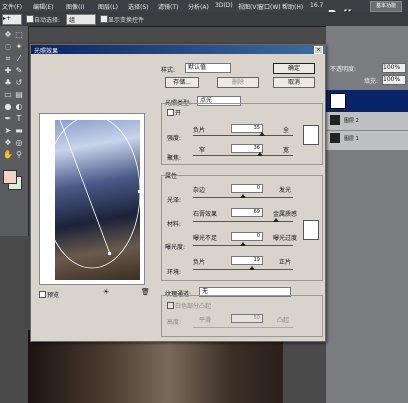 Image resolution: width=408 pixels, height=403 pixels. What do you see at coordinates (12, 6) in the screenshot?
I see `menu-file: 文件(F)` at bounding box center [12, 6].